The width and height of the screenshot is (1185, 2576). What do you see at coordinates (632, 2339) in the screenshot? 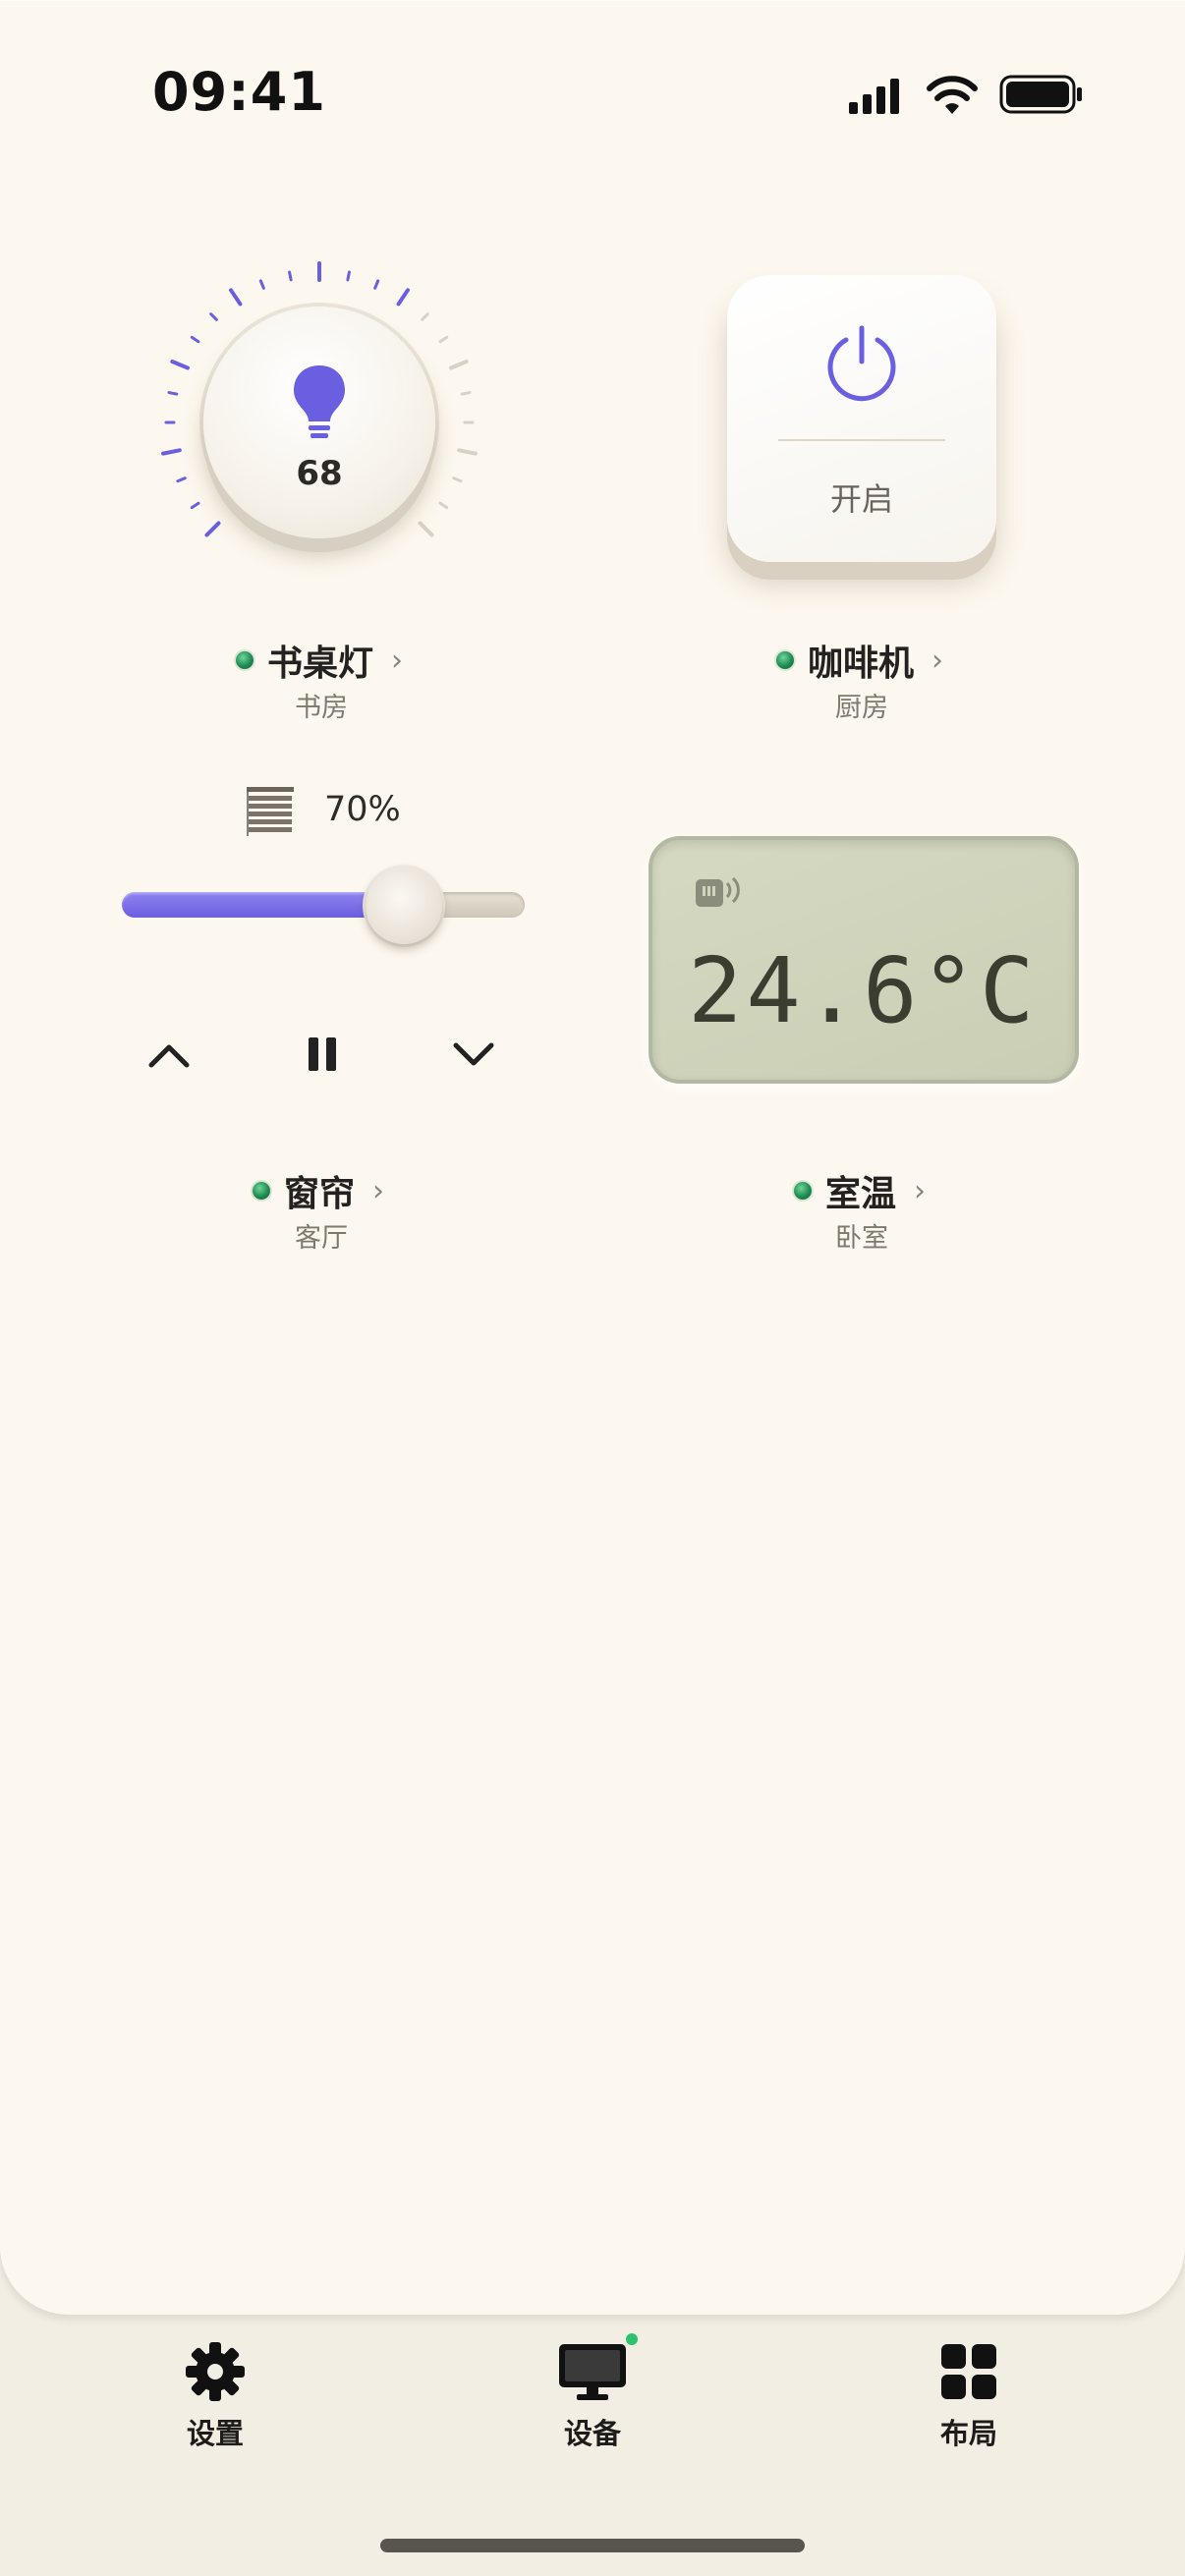
I see `notification-badge` at bounding box center [632, 2339].